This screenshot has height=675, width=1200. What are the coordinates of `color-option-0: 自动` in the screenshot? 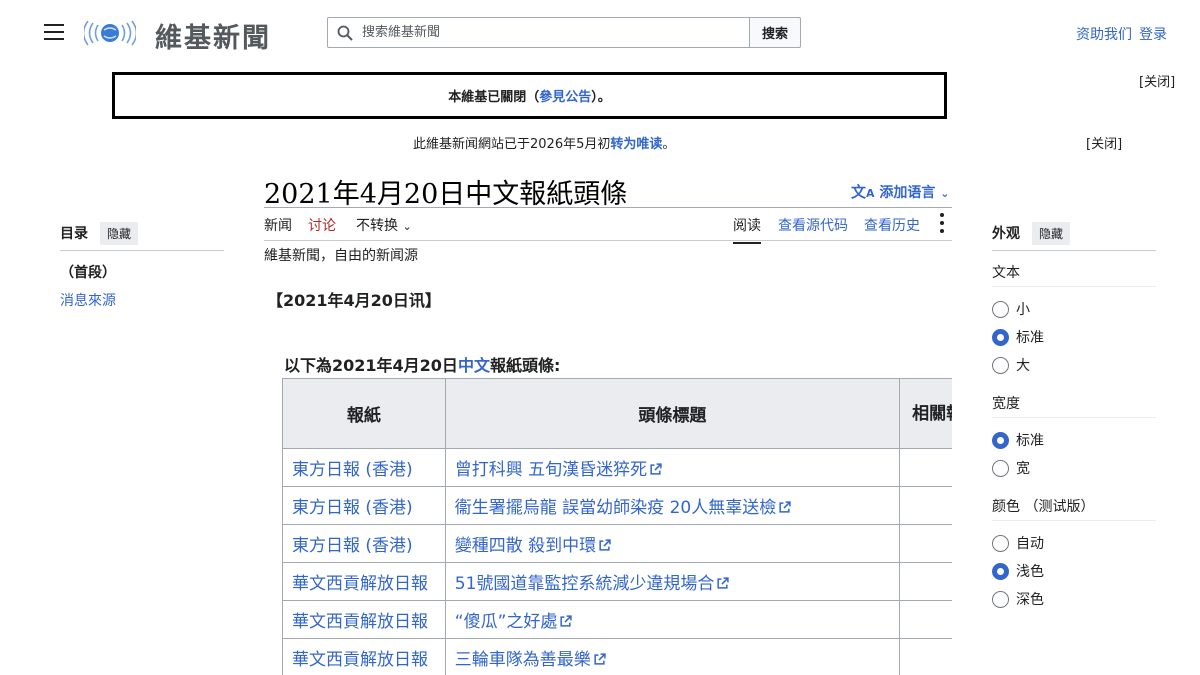 It's located at (1018, 543).